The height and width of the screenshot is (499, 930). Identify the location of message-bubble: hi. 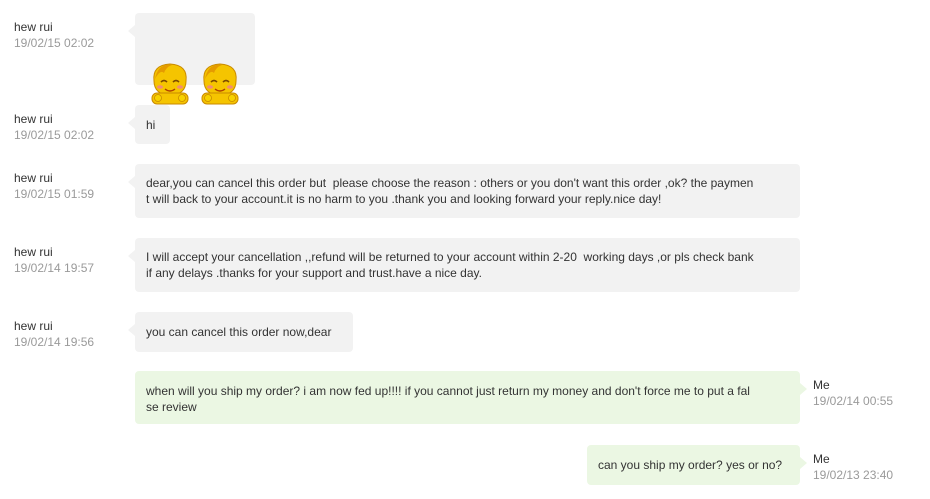
(149, 124).